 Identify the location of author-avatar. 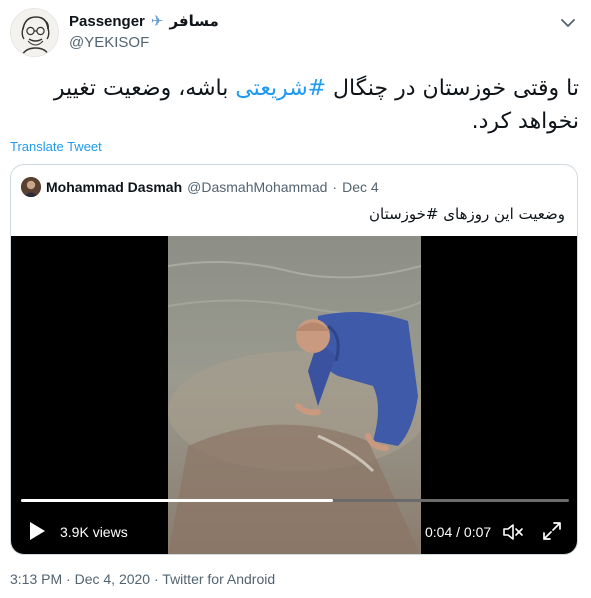
(34, 32).